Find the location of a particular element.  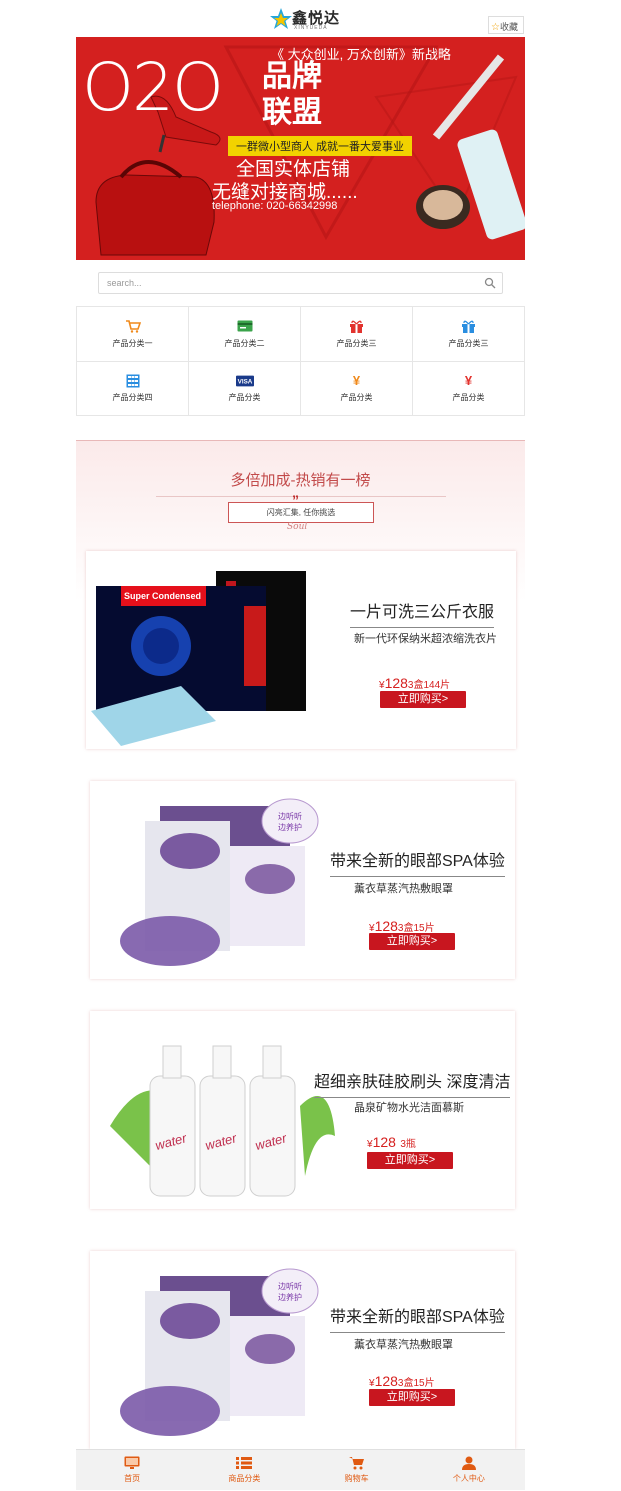

logo-subtext: XINYUEDA is located at coordinates (311, 28).